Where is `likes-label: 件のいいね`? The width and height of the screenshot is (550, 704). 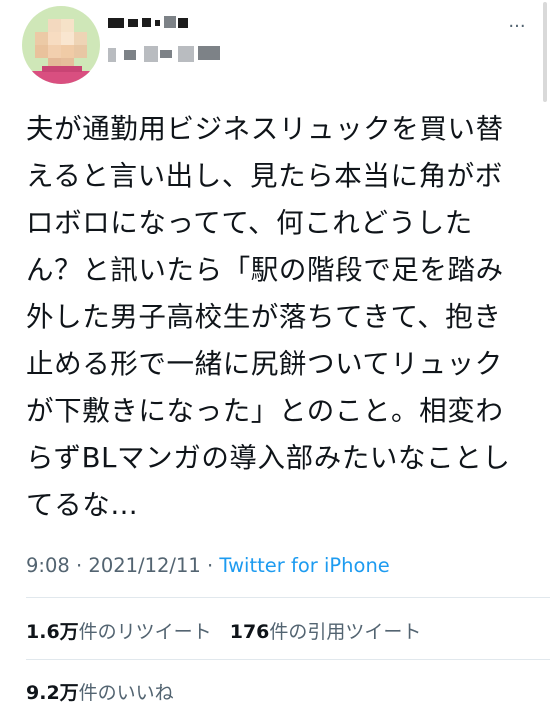
likes-label: 件のいいね is located at coordinates (126, 693).